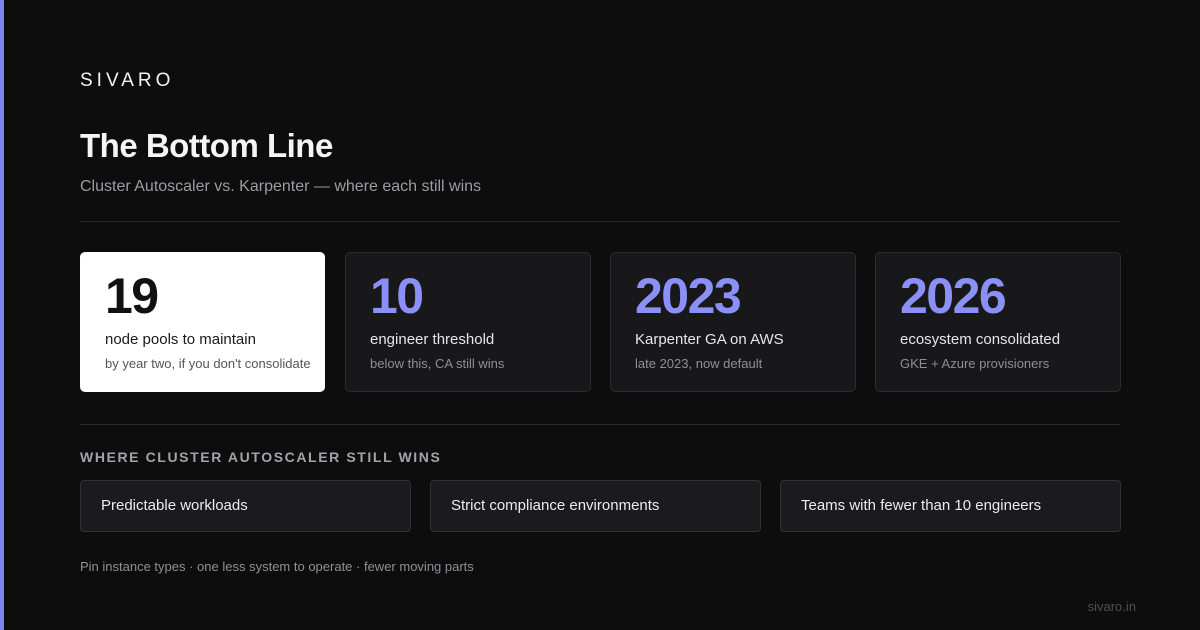 Image resolution: width=1200 pixels, height=630 pixels. What do you see at coordinates (688, 296) in the screenshot?
I see `stat-value: 2023` at bounding box center [688, 296].